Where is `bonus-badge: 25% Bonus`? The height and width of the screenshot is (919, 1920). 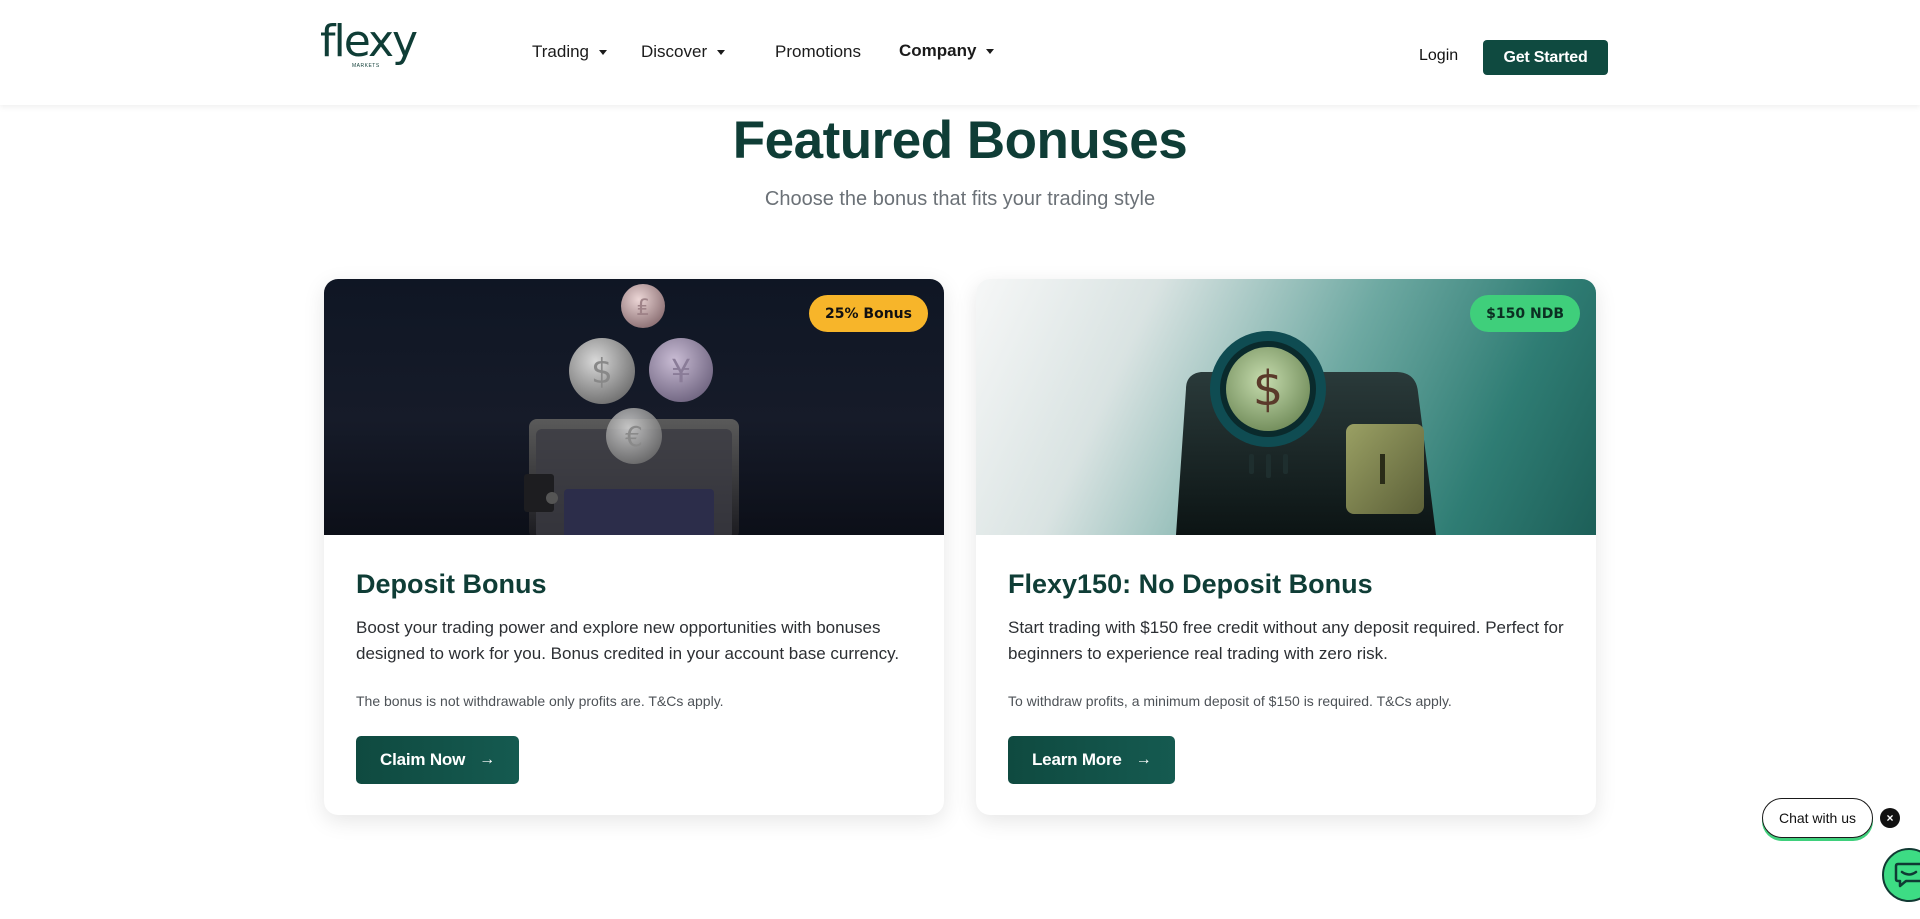
bonus-badge: 25% Bonus is located at coordinates (868, 313).